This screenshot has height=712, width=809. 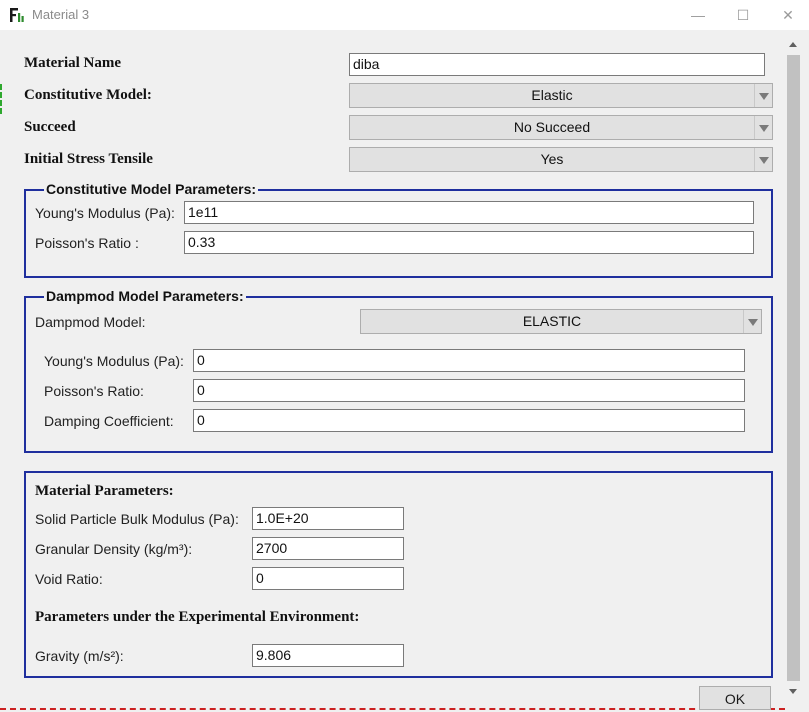 I want to click on dampmod-poisson-input: 0, so click(x=469, y=390).